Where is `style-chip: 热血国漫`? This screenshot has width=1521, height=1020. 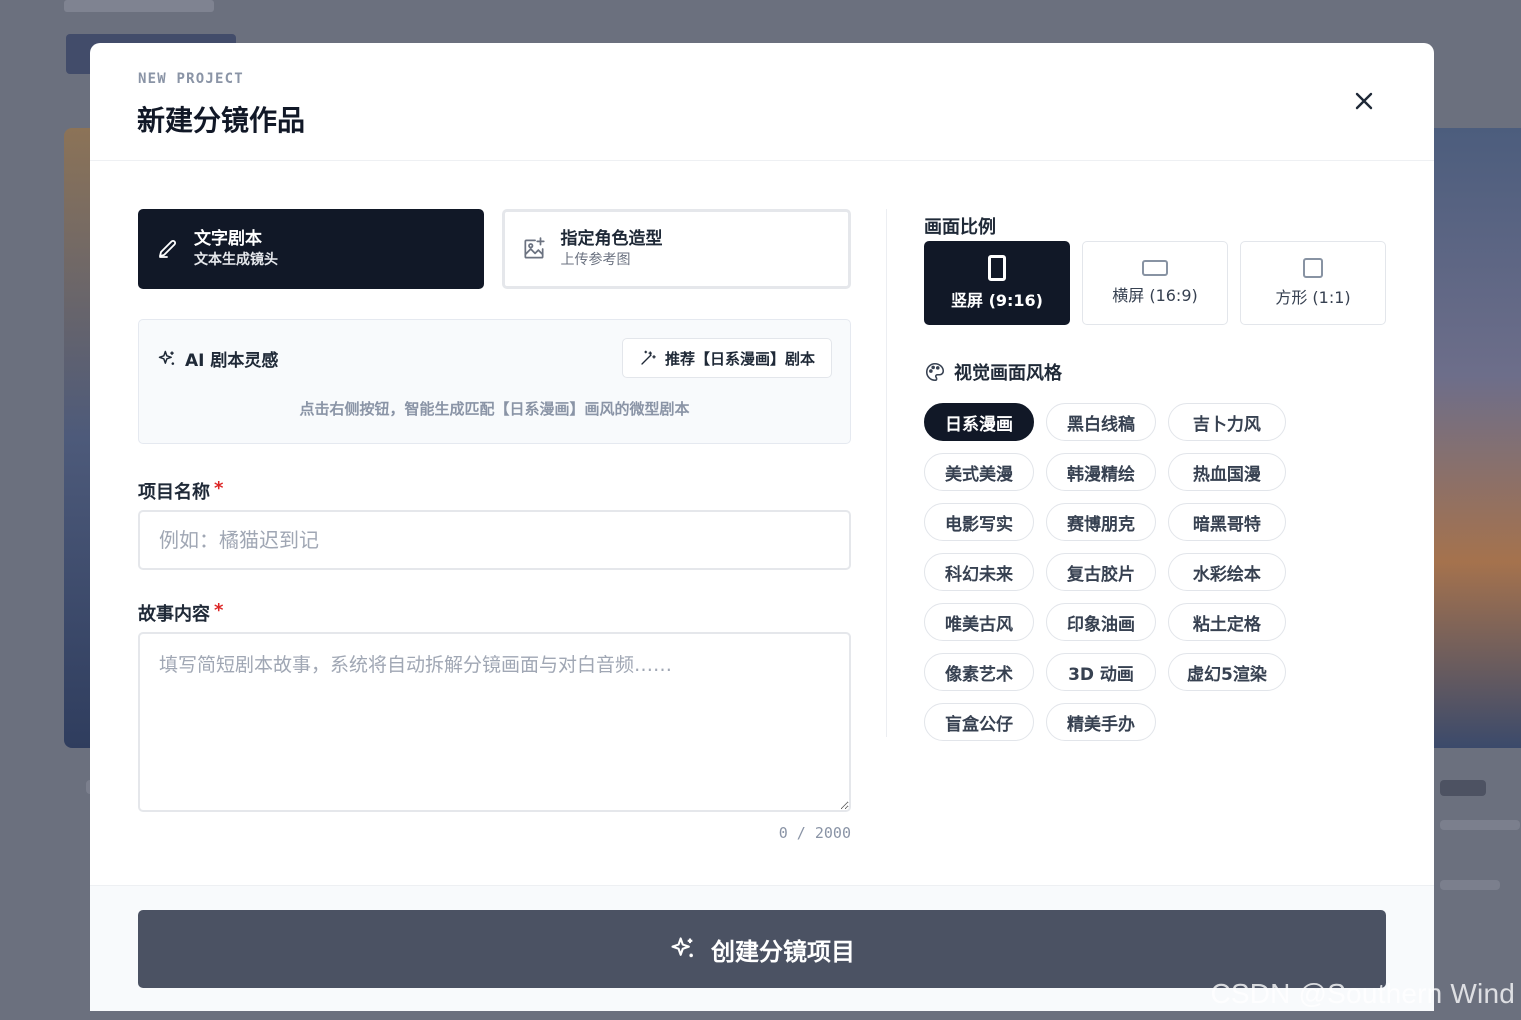
style-chip: 热血国漫 is located at coordinates (1227, 472).